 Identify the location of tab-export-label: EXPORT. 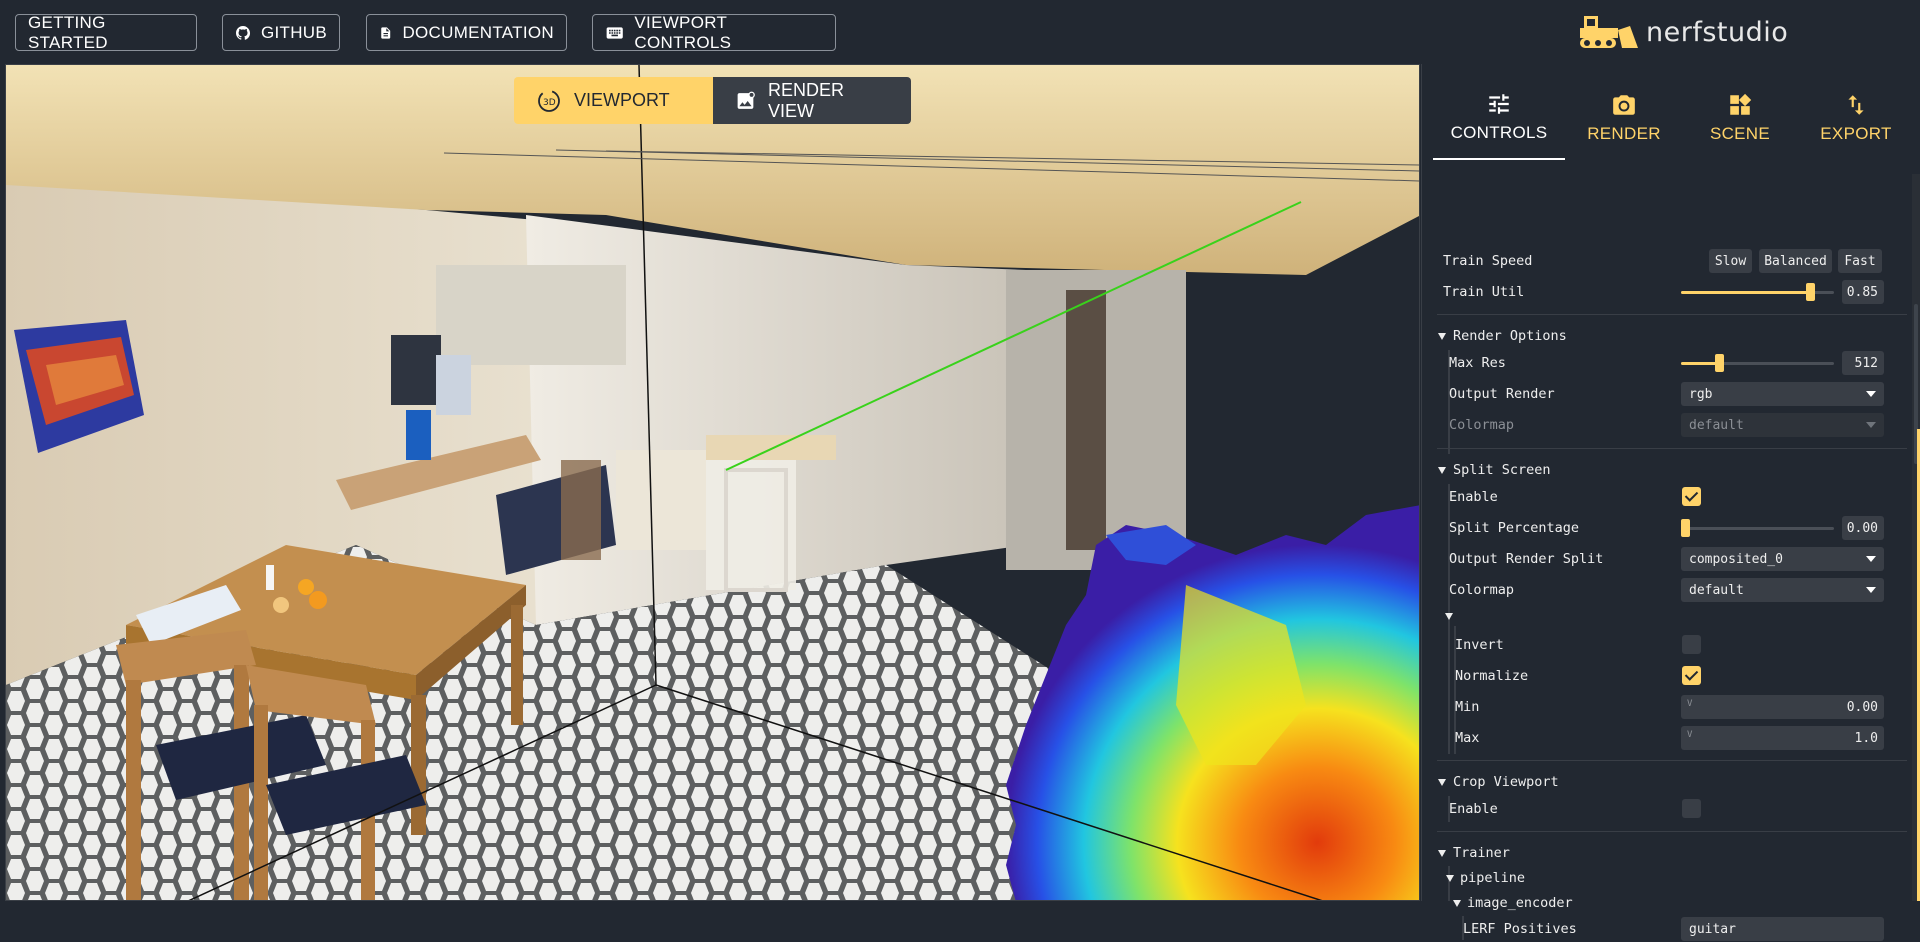
(1856, 133).